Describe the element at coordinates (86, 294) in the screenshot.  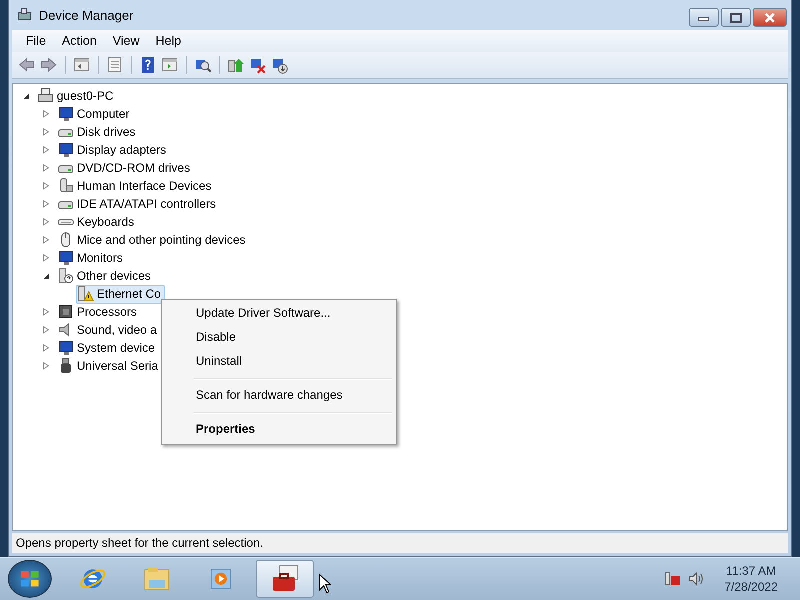
I see `warning-icon` at that location.